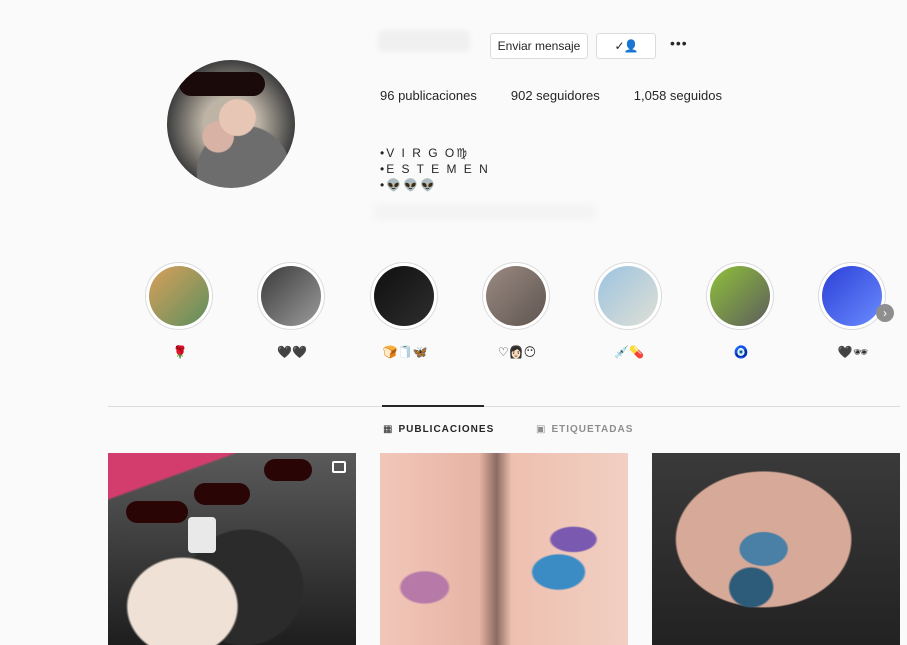 The image size is (907, 645). What do you see at coordinates (231, 124) in the screenshot?
I see `profile-avatar` at bounding box center [231, 124].